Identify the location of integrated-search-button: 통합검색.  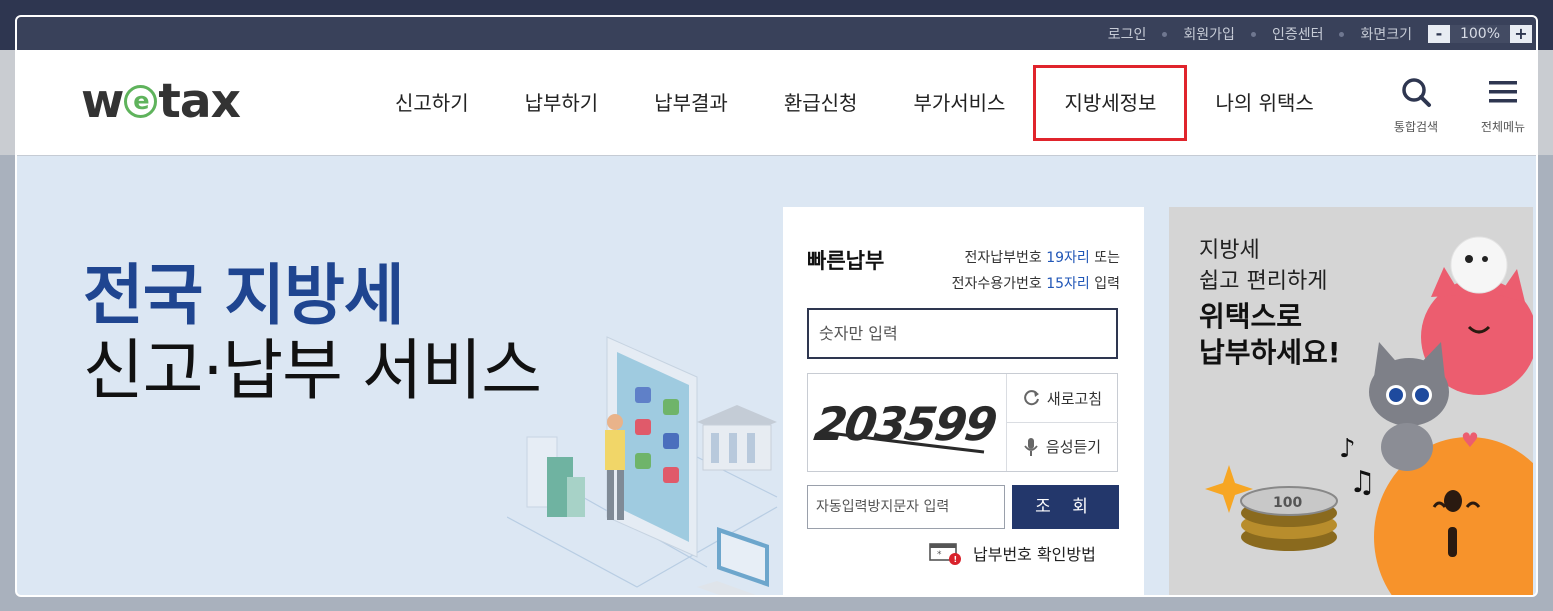
(1416, 105).